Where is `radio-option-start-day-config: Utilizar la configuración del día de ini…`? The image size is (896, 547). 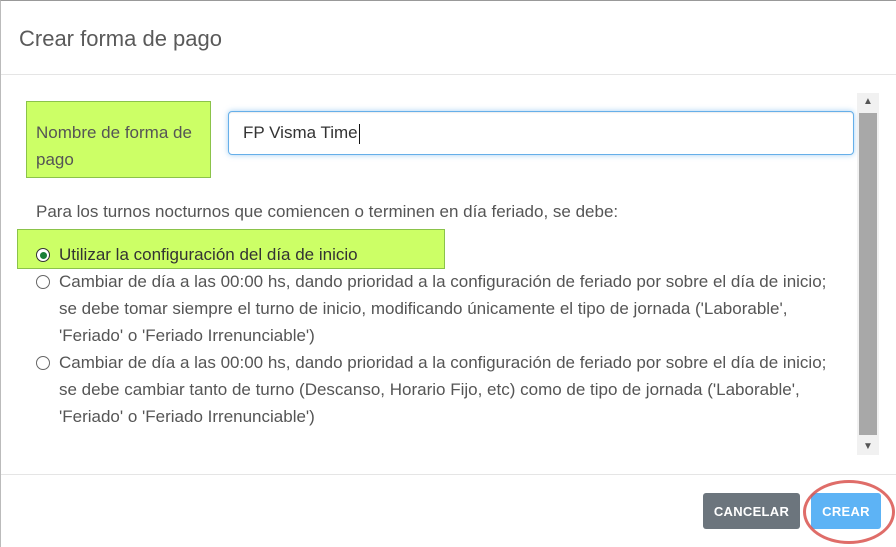 radio-option-start-day-config: Utilizar la configuración del día de ini… is located at coordinates (436, 254).